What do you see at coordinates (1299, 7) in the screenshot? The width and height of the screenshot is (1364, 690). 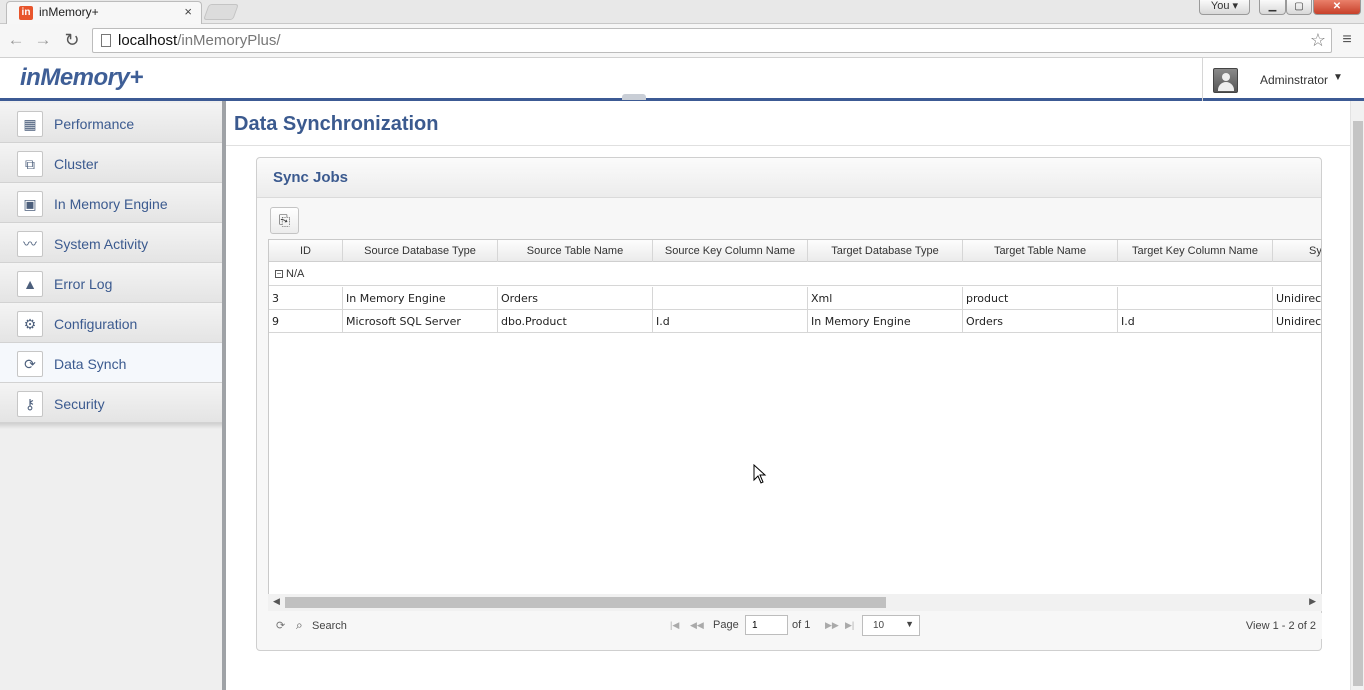 I see `window-maximize-button: ▢` at bounding box center [1299, 7].